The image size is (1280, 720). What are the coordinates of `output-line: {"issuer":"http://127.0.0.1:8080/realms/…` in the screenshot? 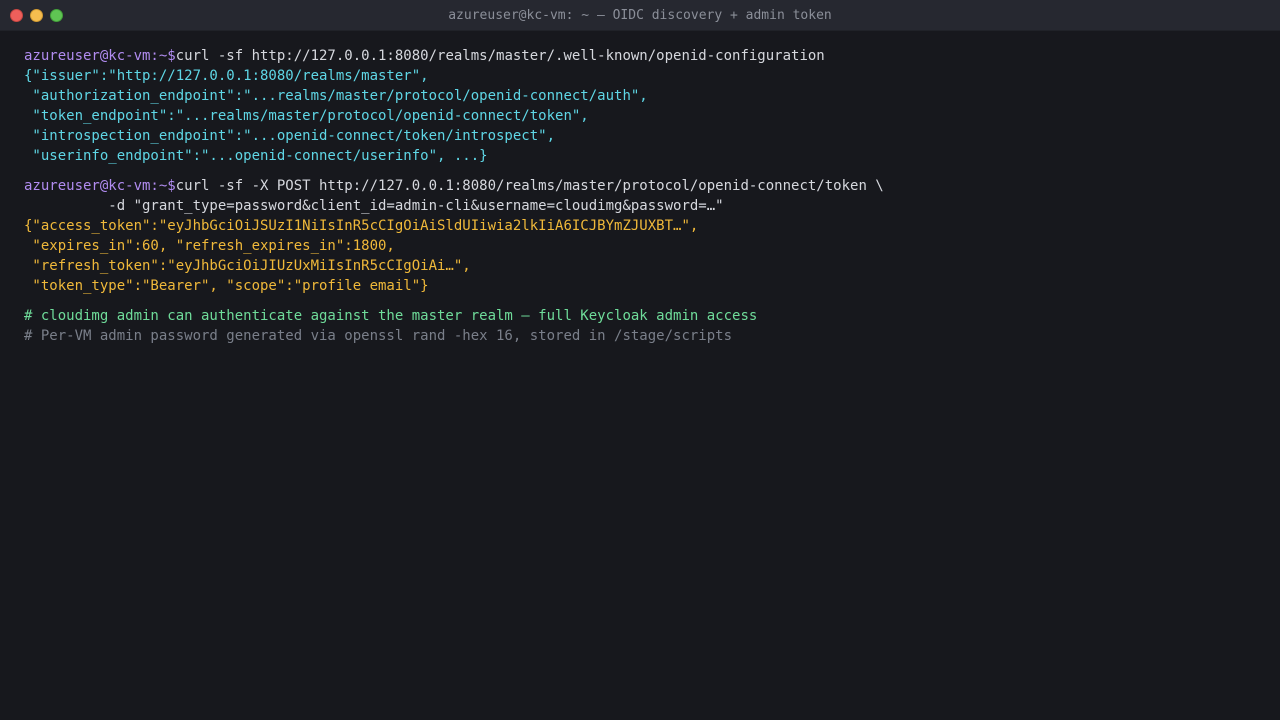 It's located at (226, 76).